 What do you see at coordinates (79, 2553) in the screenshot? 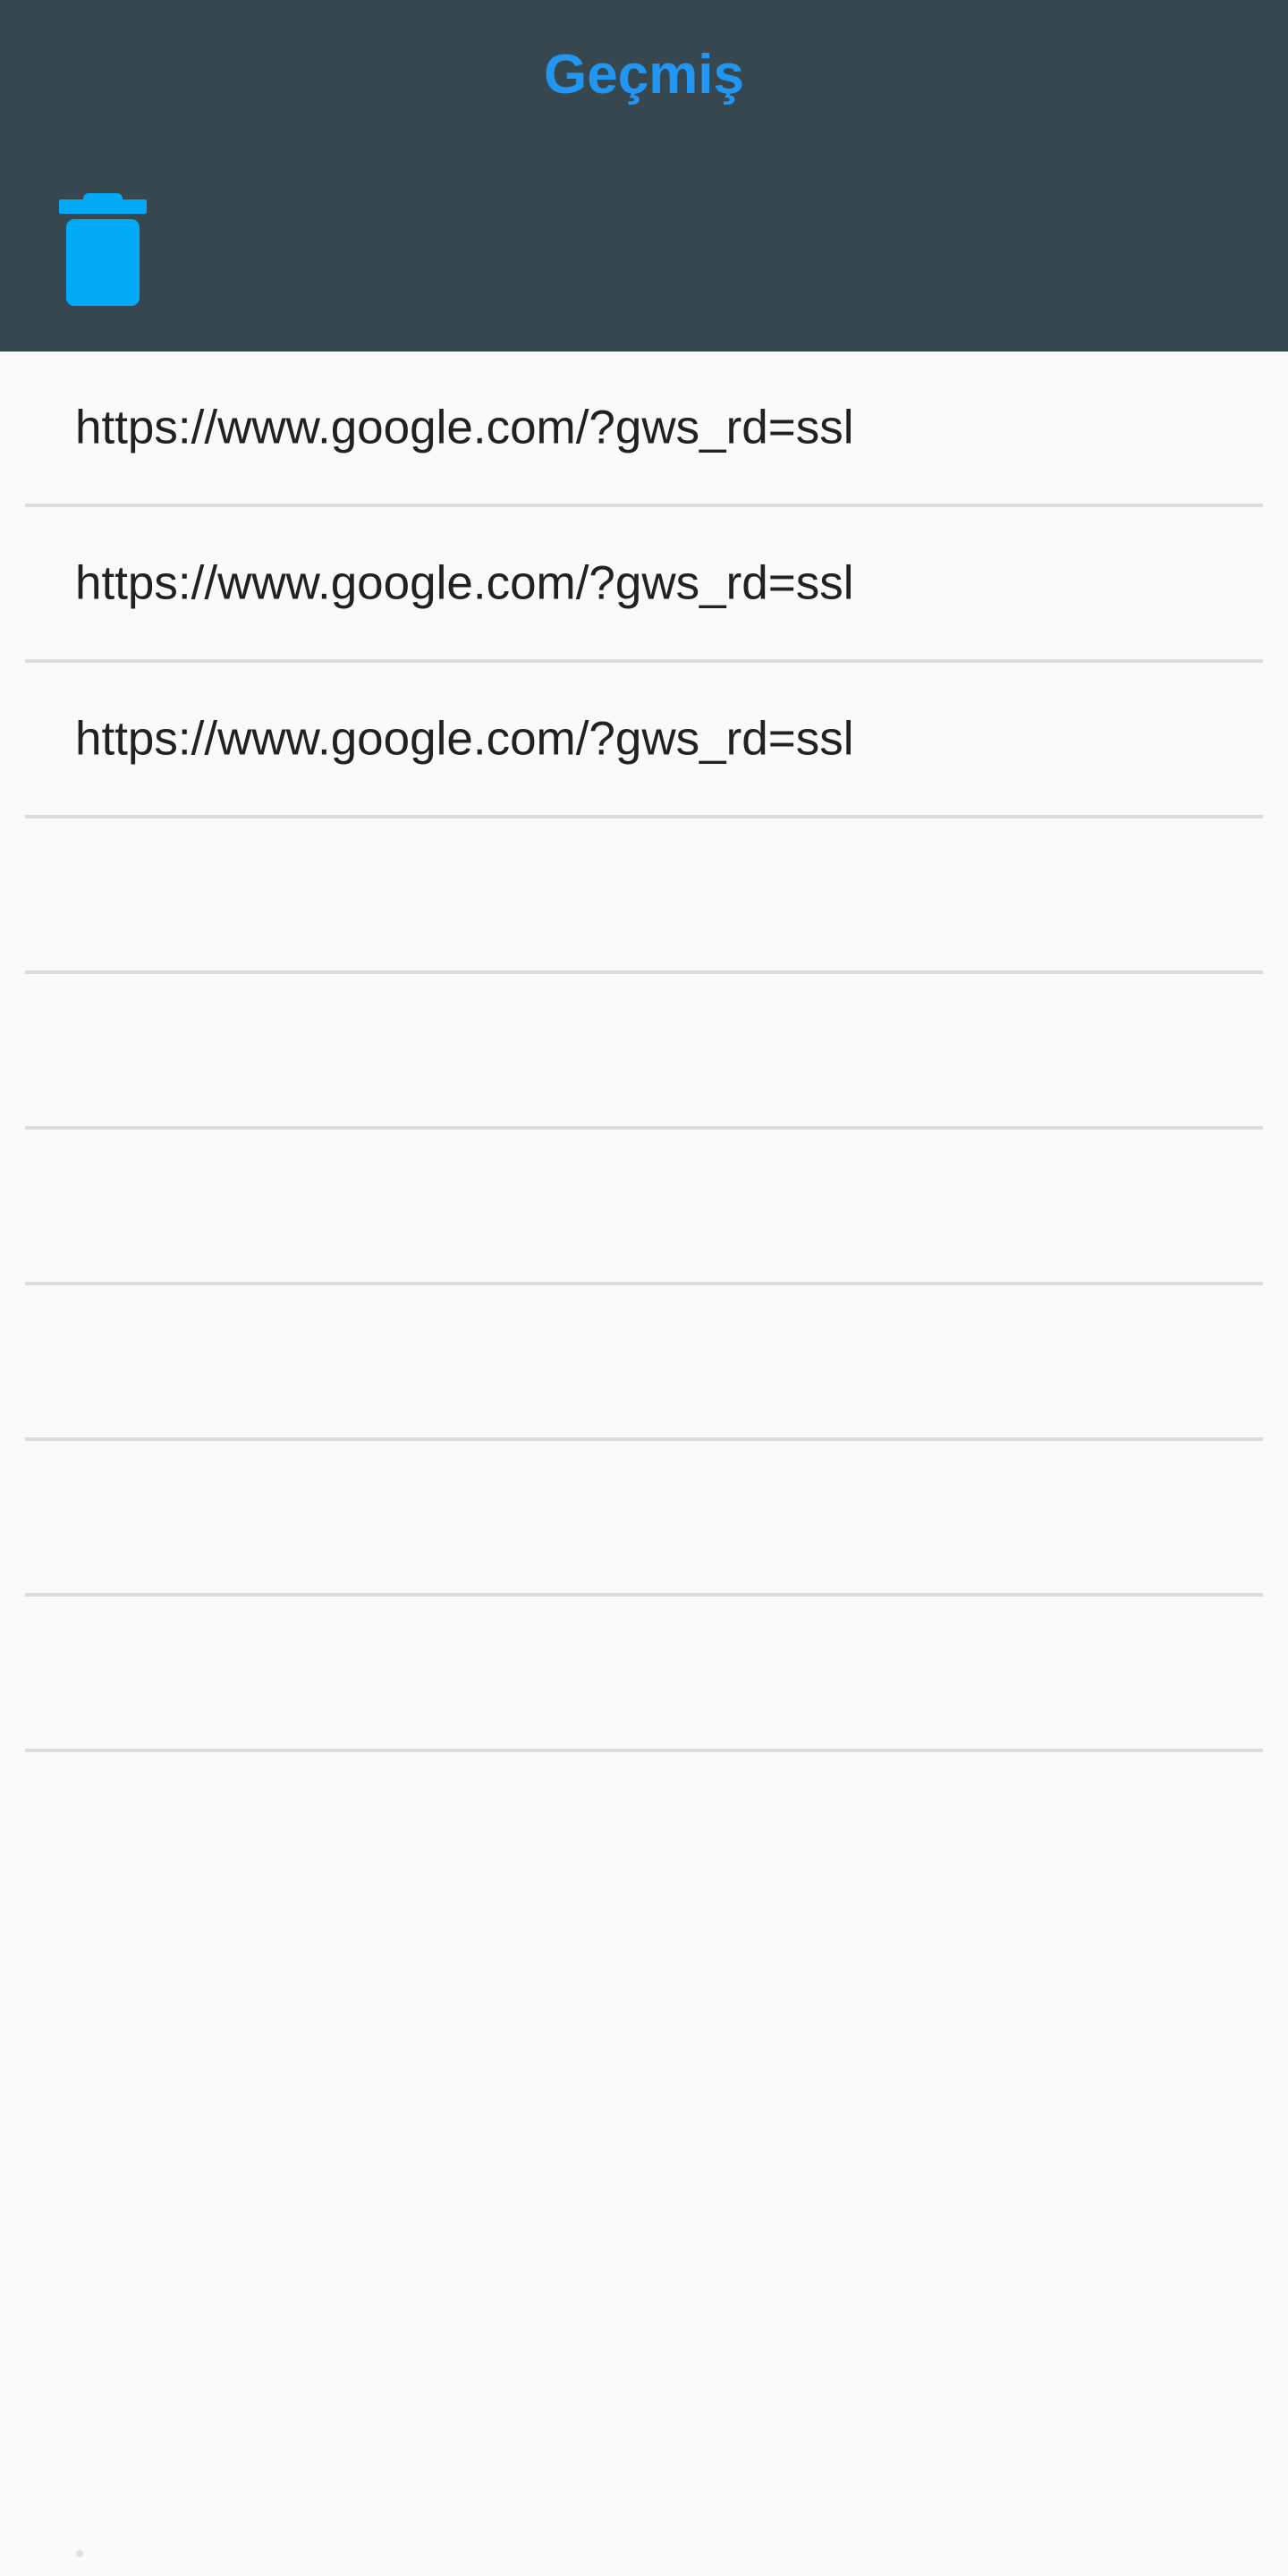
I see `scroll-indicator-dot` at bounding box center [79, 2553].